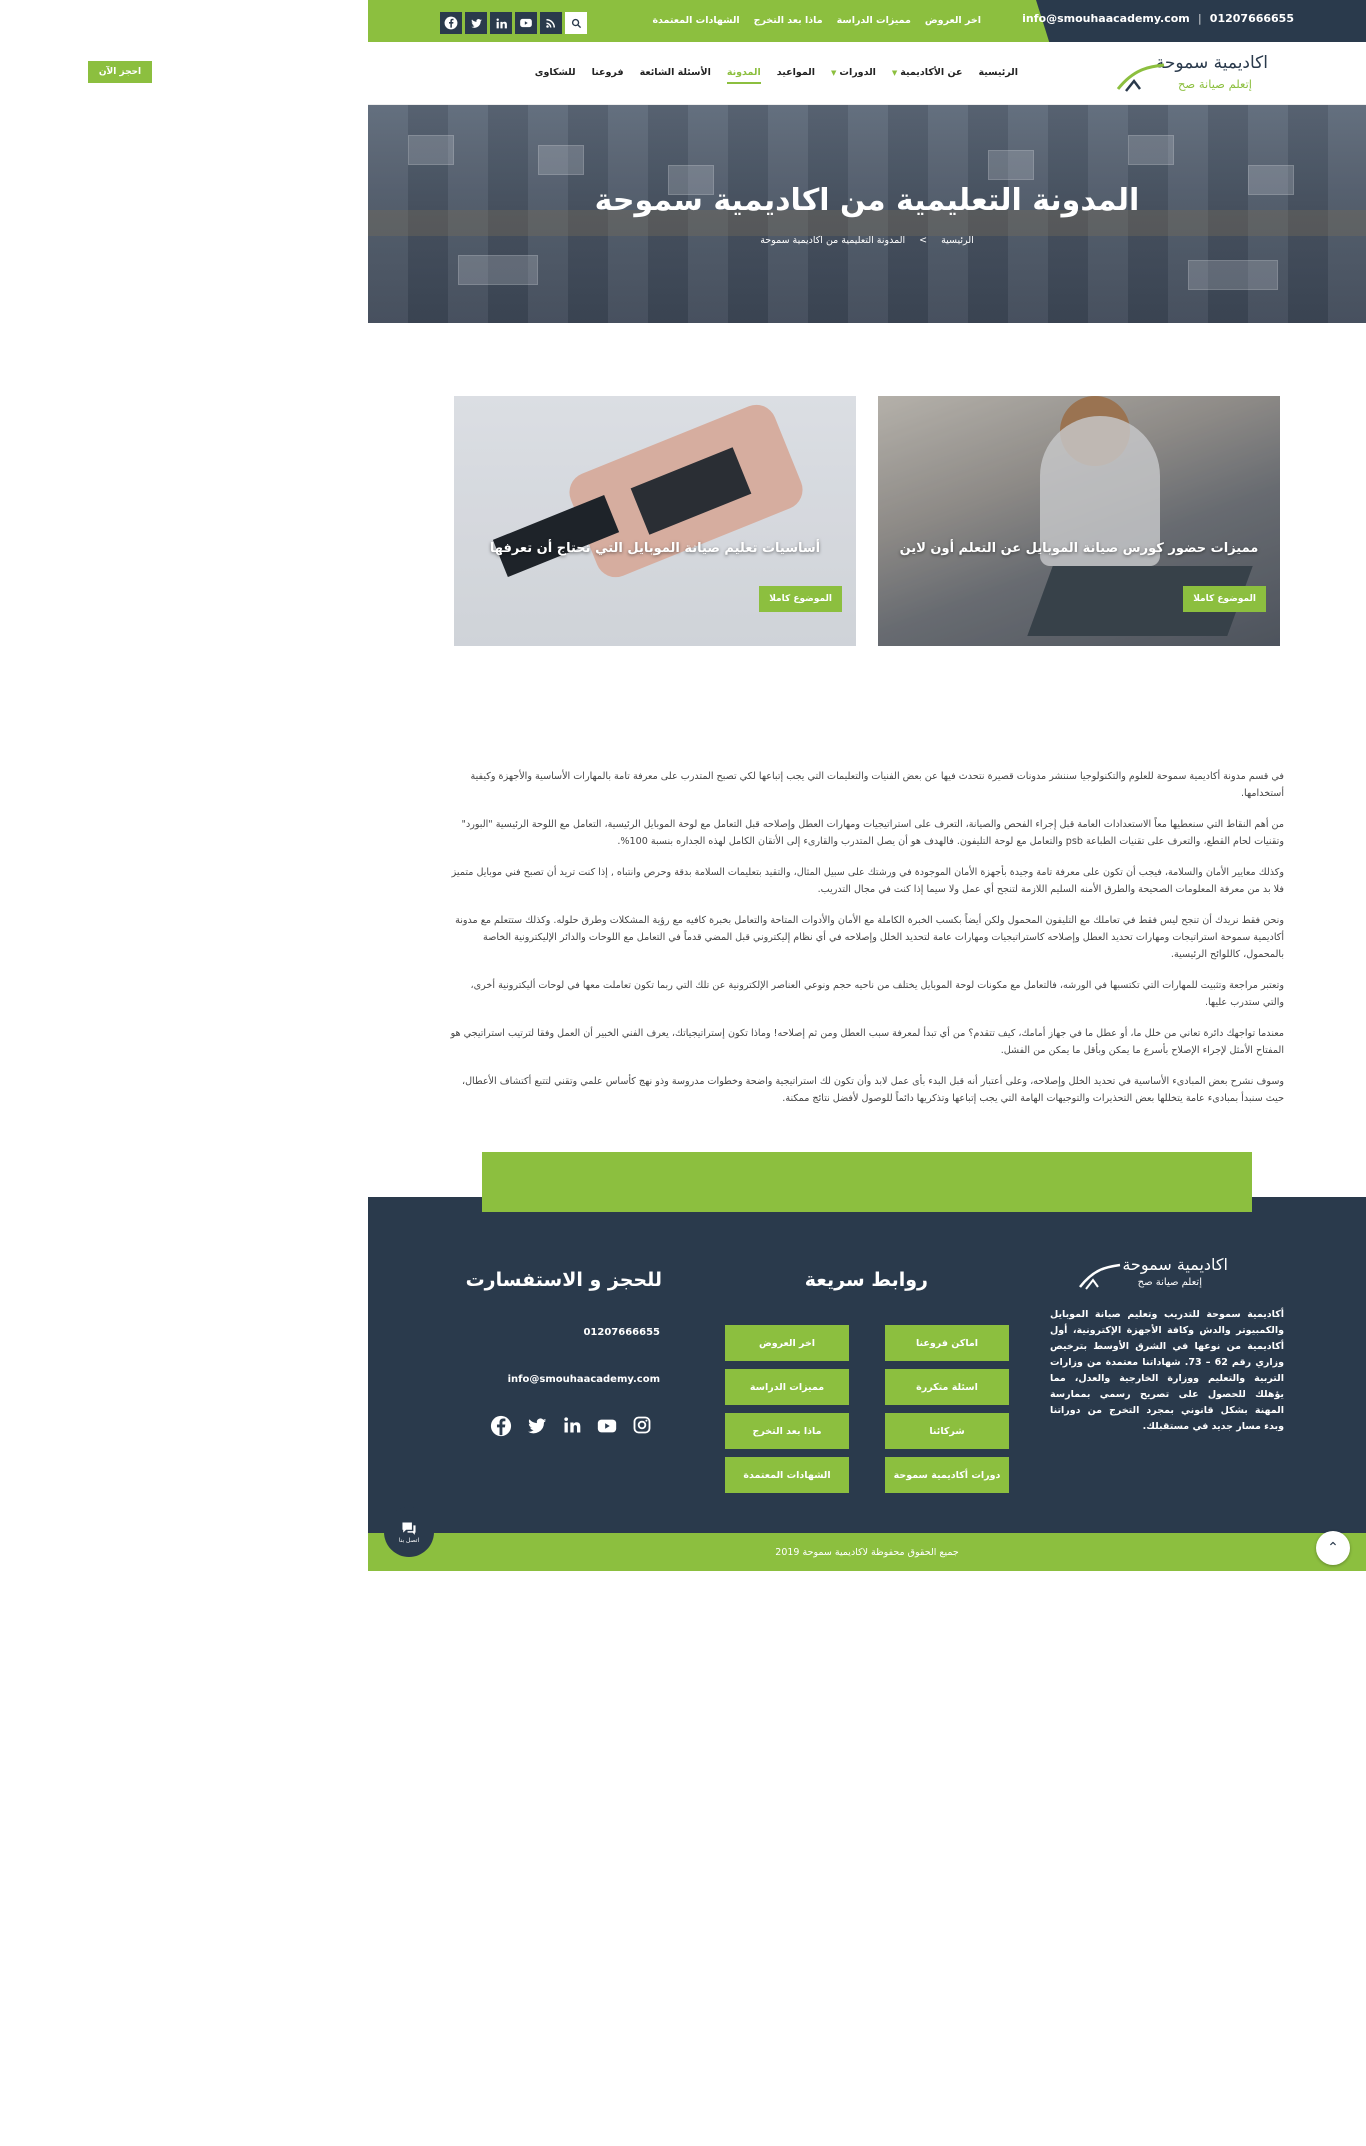 The width and height of the screenshot is (1366, 2146). I want to click on nav-about: عن الأكاديمية▼, so click(927, 75).